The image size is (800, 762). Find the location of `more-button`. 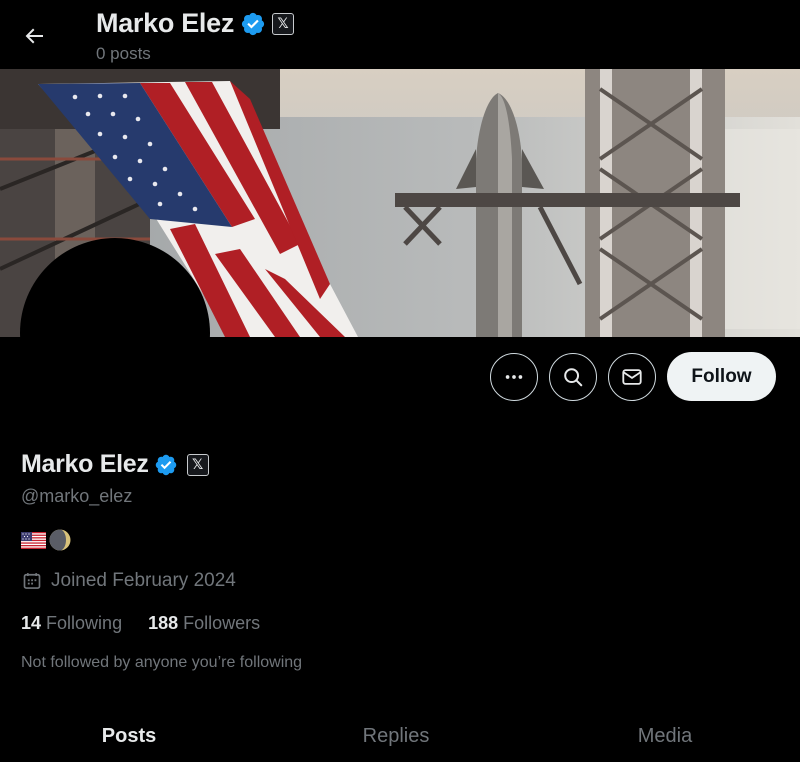

more-button is located at coordinates (514, 376).